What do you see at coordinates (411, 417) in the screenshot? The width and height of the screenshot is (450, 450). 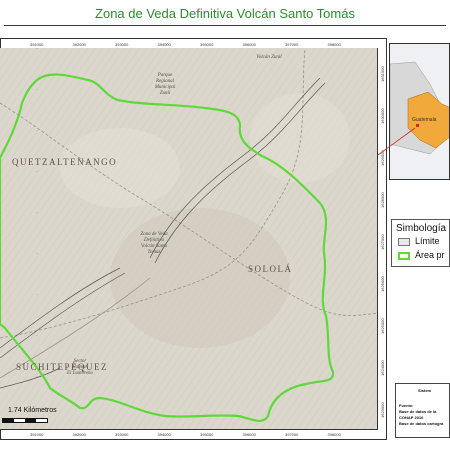 I see `info-line2: CONAP 2016` at bounding box center [411, 417].